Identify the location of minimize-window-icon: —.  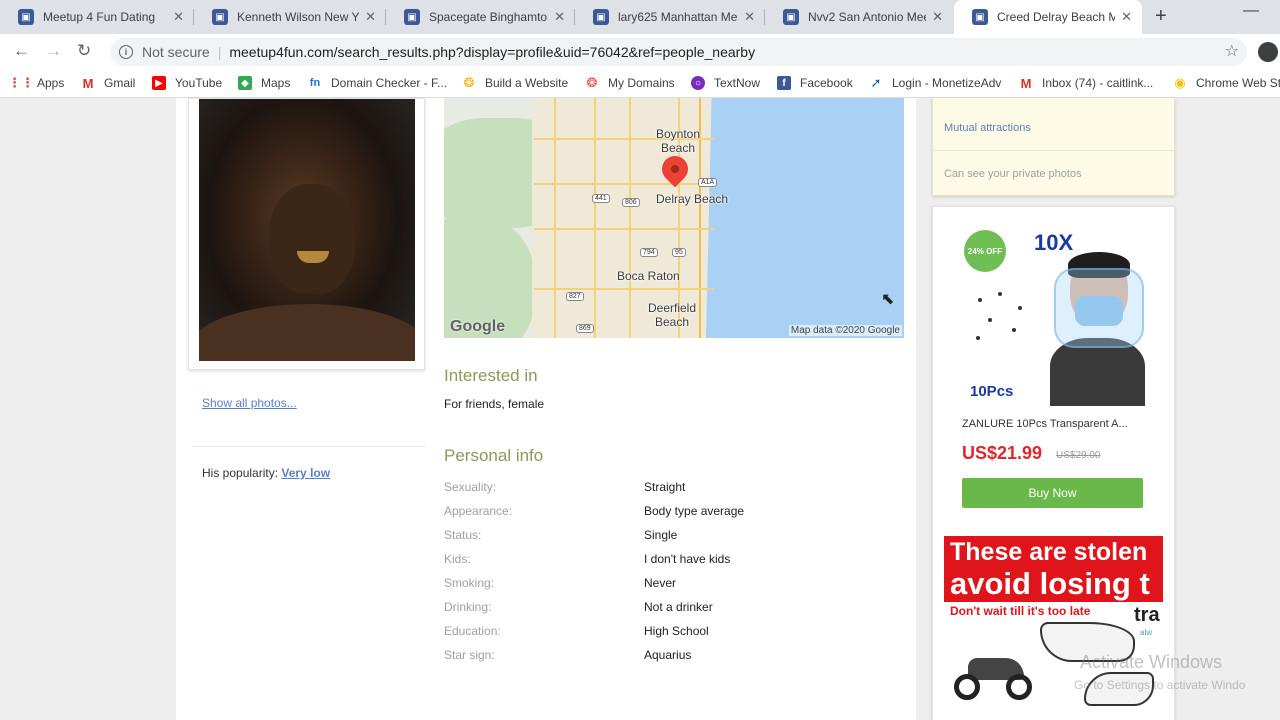
(1251, 11).